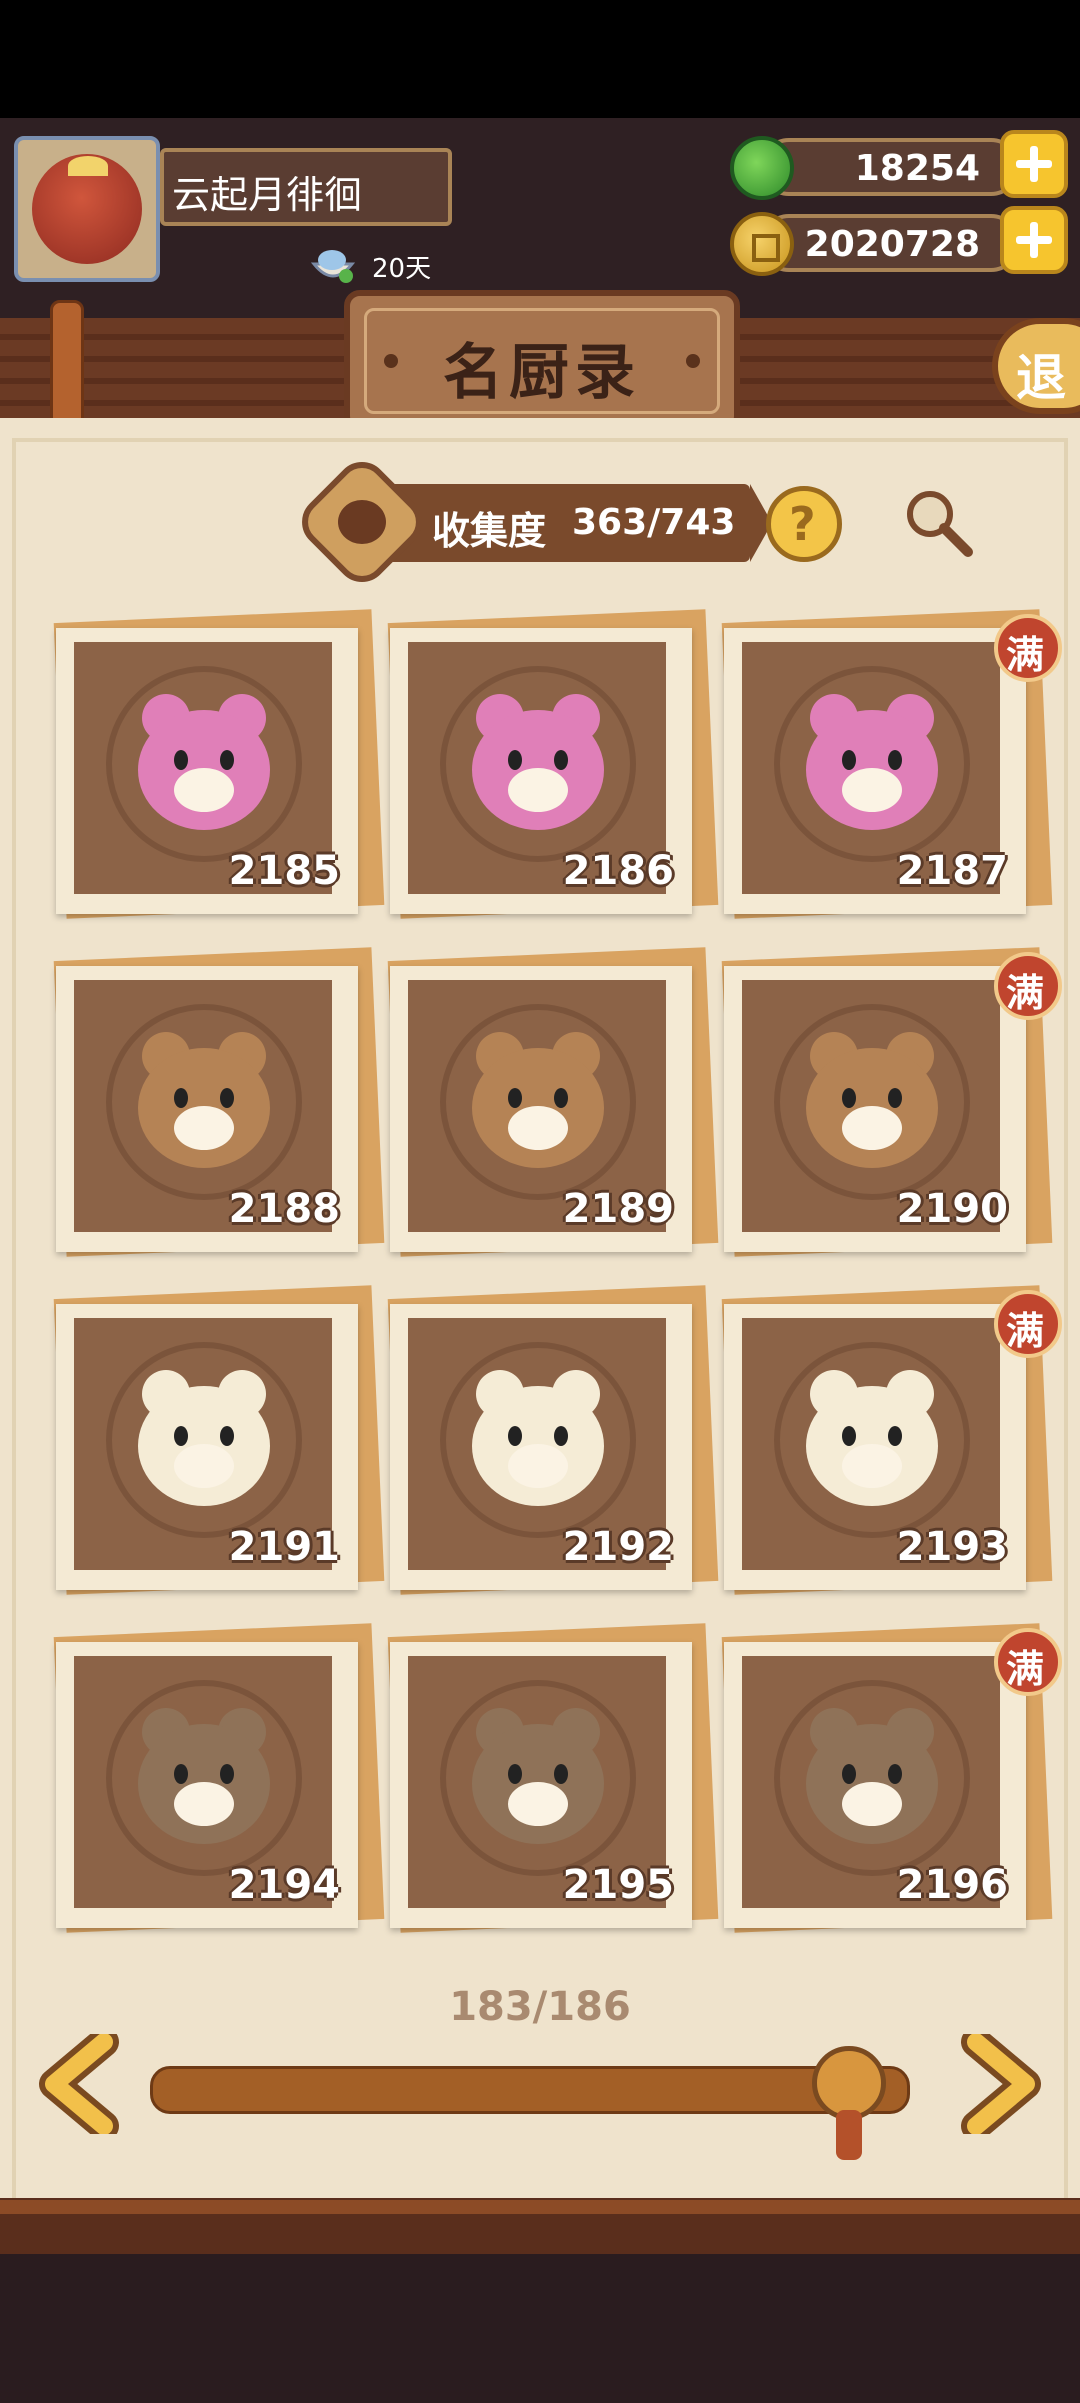 This screenshot has height=2403, width=1080. I want to click on help-button: ?, so click(804, 524).